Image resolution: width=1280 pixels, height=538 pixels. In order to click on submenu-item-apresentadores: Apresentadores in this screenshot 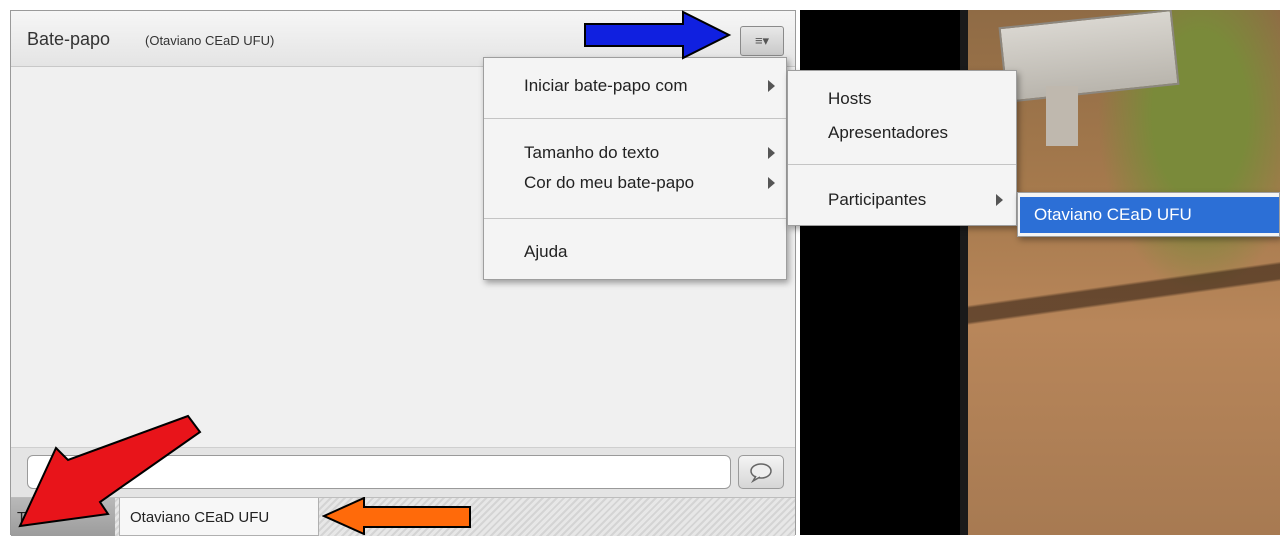, I will do `click(888, 133)`.